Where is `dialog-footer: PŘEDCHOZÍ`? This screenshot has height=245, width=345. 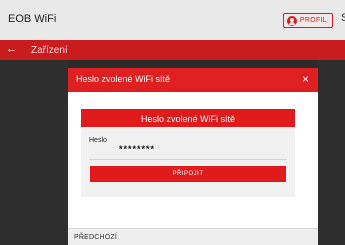 dialog-footer: PŘEDCHOZÍ is located at coordinates (193, 236).